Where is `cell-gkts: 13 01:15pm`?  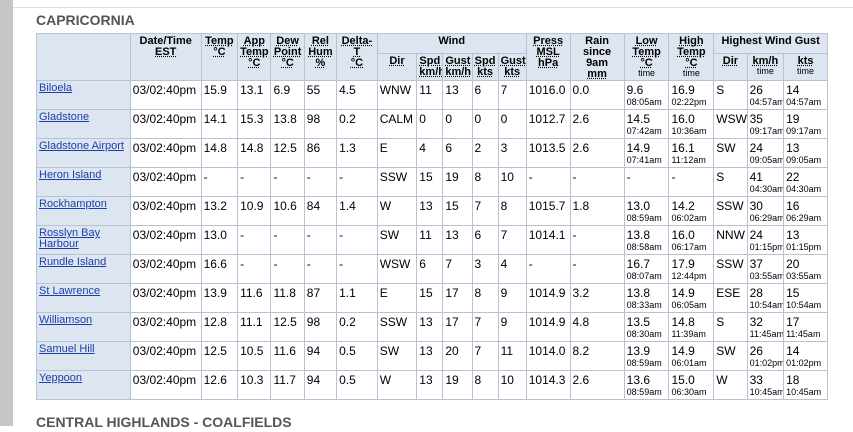 cell-gkts: 13 01:15pm is located at coordinates (805, 240).